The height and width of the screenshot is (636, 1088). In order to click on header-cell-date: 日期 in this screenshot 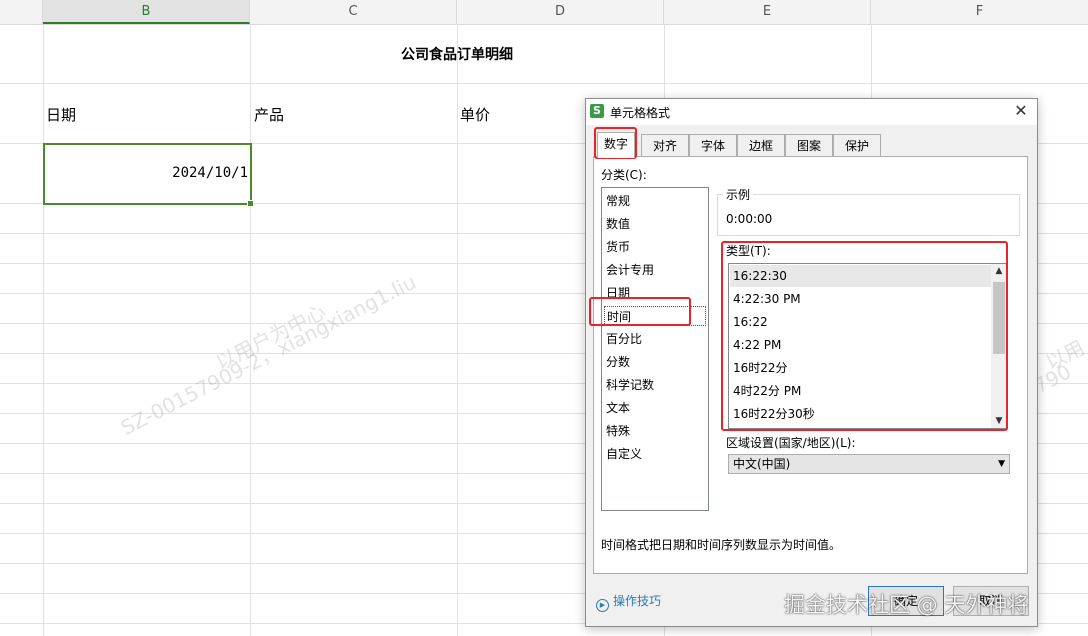, I will do `click(61, 114)`.